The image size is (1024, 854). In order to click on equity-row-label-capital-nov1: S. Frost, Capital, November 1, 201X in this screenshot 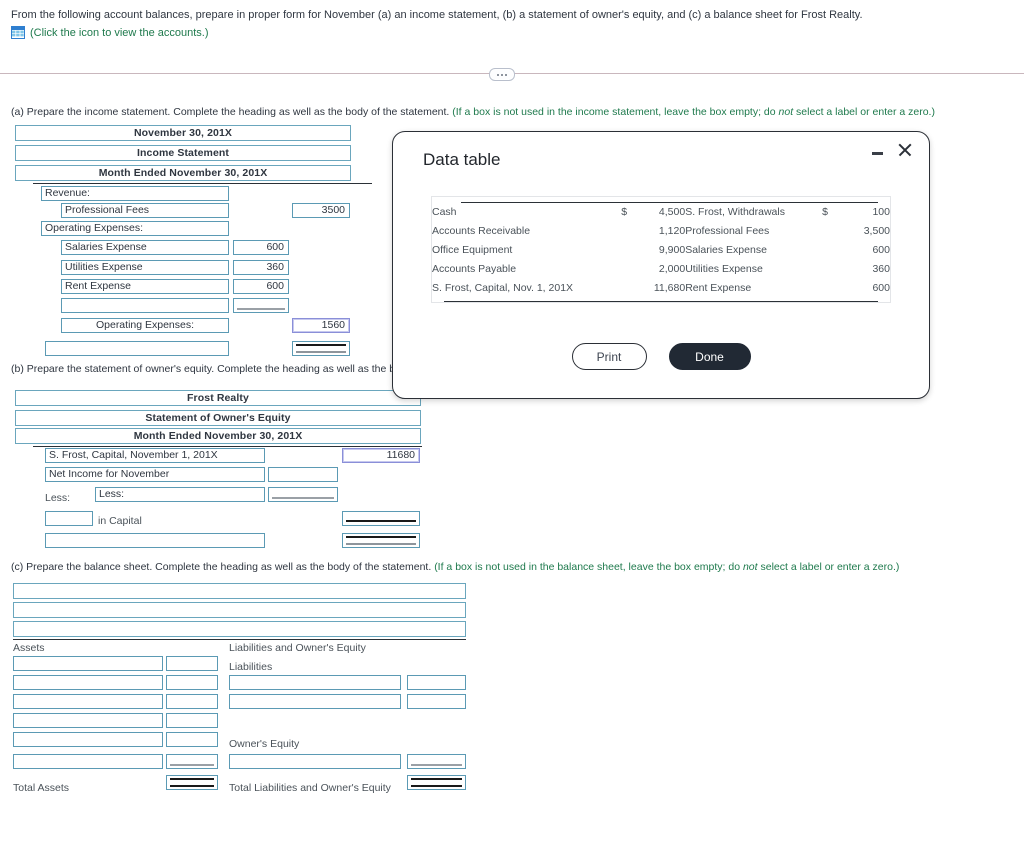, I will do `click(155, 455)`.